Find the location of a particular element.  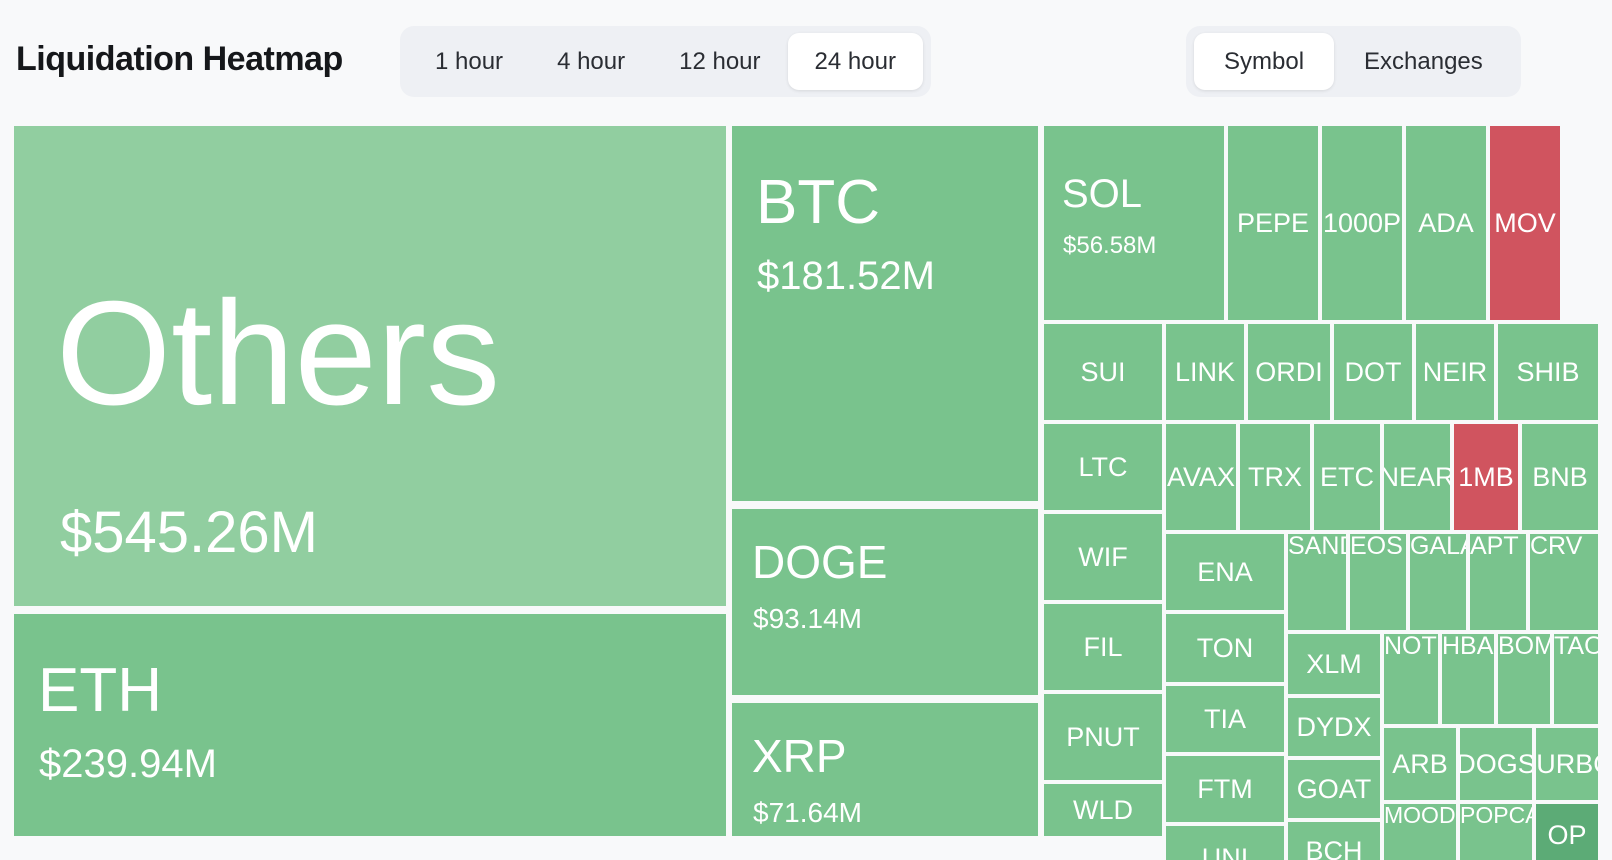

tile-symbol-label: SHIB is located at coordinates (1548, 371).